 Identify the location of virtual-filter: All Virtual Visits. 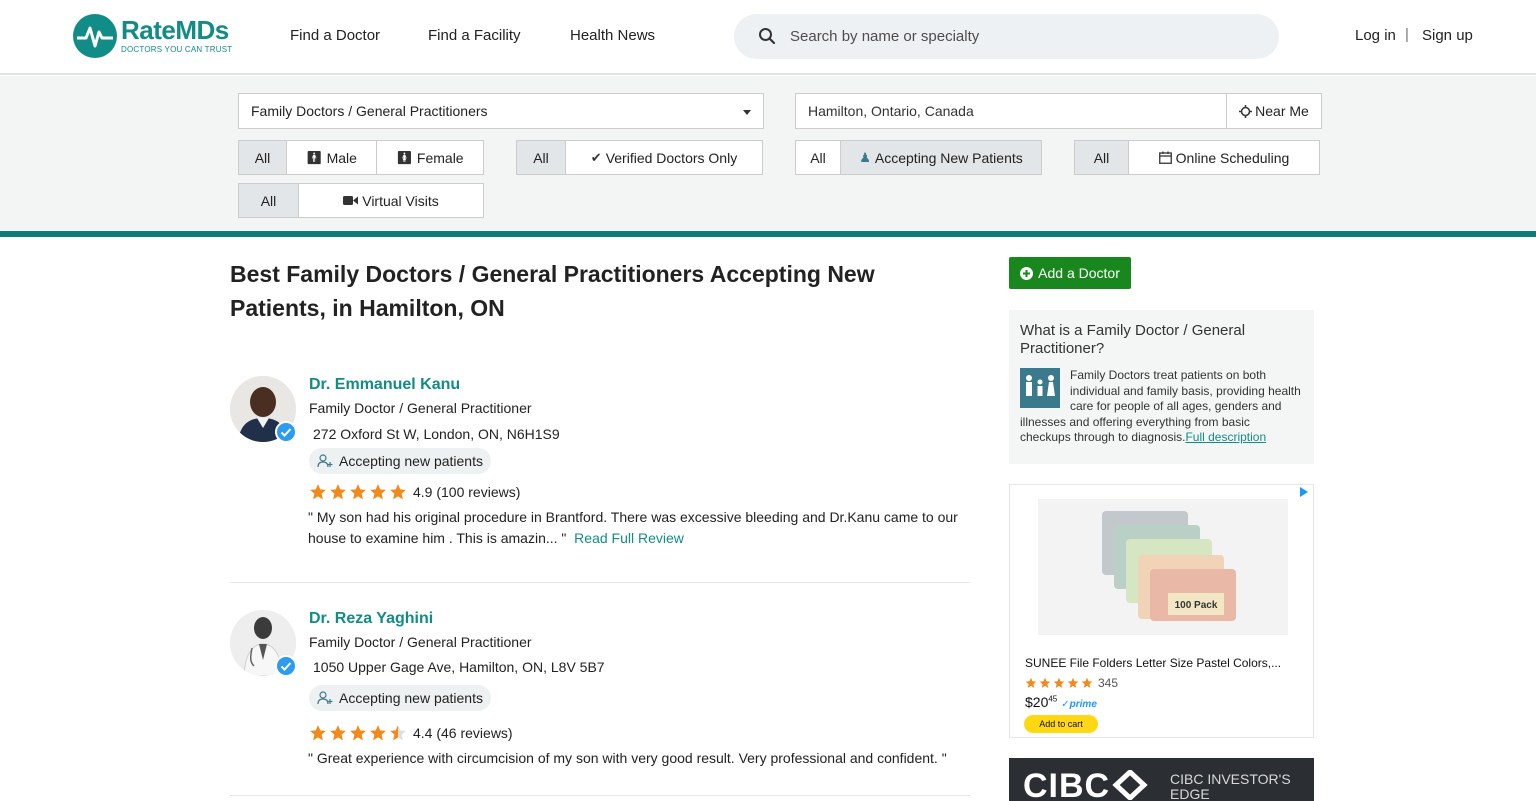
(361, 200).